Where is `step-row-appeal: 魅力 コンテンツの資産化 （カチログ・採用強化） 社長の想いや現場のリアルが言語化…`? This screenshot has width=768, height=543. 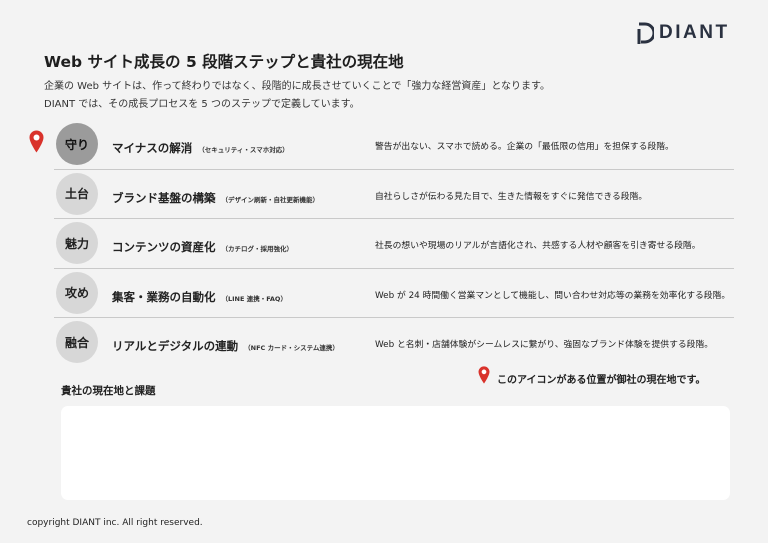
step-row-appeal: 魅力 コンテンツの資産化 （カチログ・採用強化） 社長の想いや現場のリアルが言語化… is located at coordinates (394, 244).